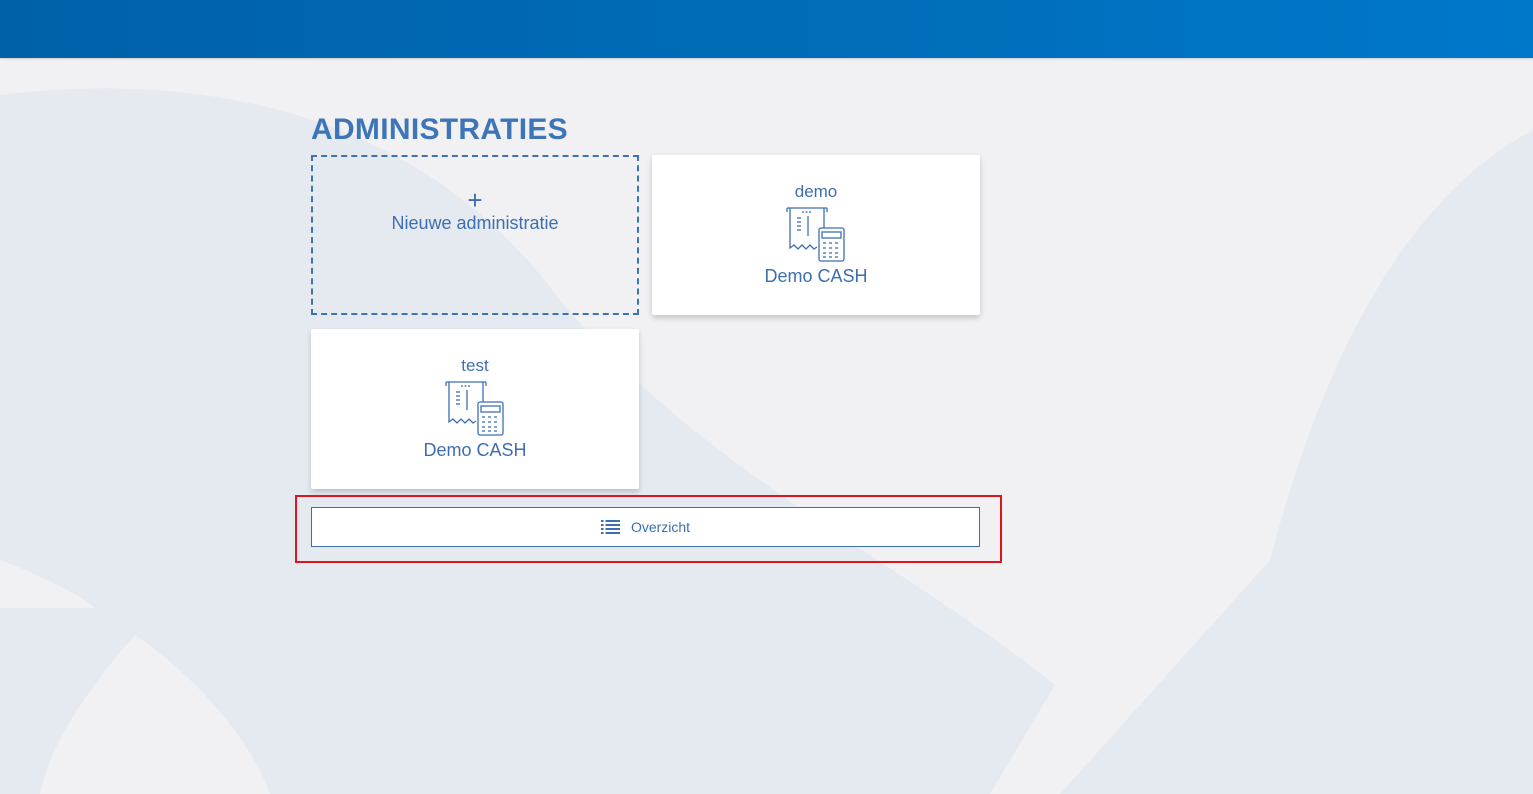 This screenshot has width=1533, height=794. Describe the element at coordinates (475, 365) in the screenshot. I see `administration-name: test` at that location.